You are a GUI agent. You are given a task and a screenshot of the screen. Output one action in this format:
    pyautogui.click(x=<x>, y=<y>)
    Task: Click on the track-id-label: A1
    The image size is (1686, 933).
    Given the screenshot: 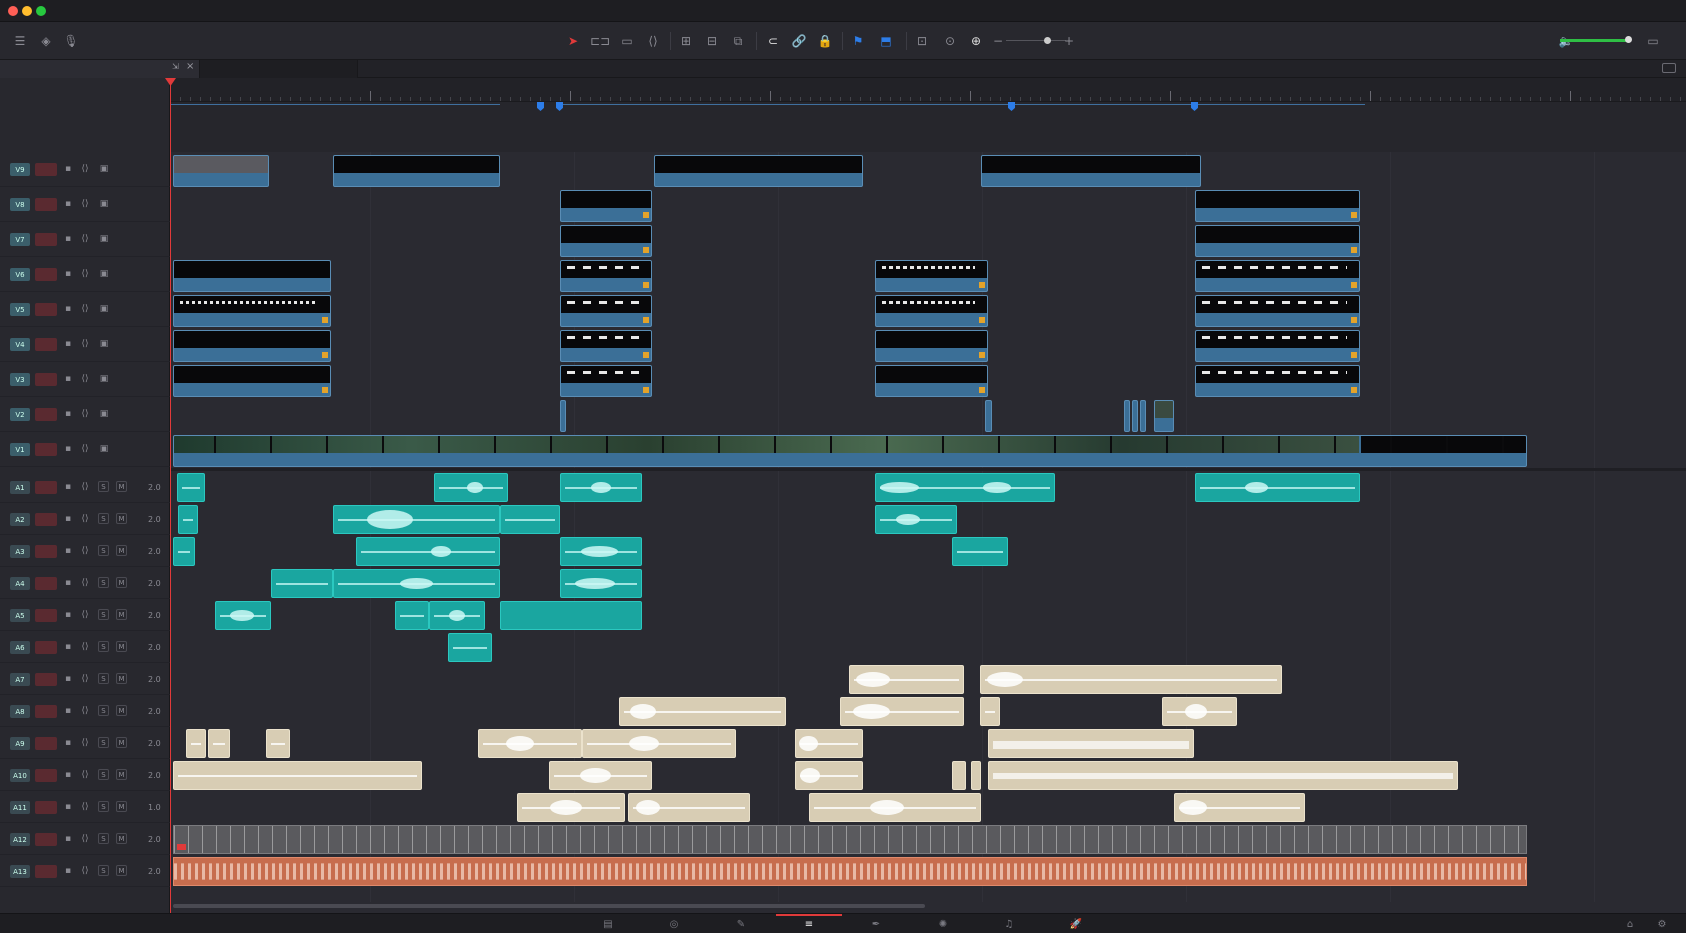 What is the action you would take?
    pyautogui.click(x=20, y=487)
    